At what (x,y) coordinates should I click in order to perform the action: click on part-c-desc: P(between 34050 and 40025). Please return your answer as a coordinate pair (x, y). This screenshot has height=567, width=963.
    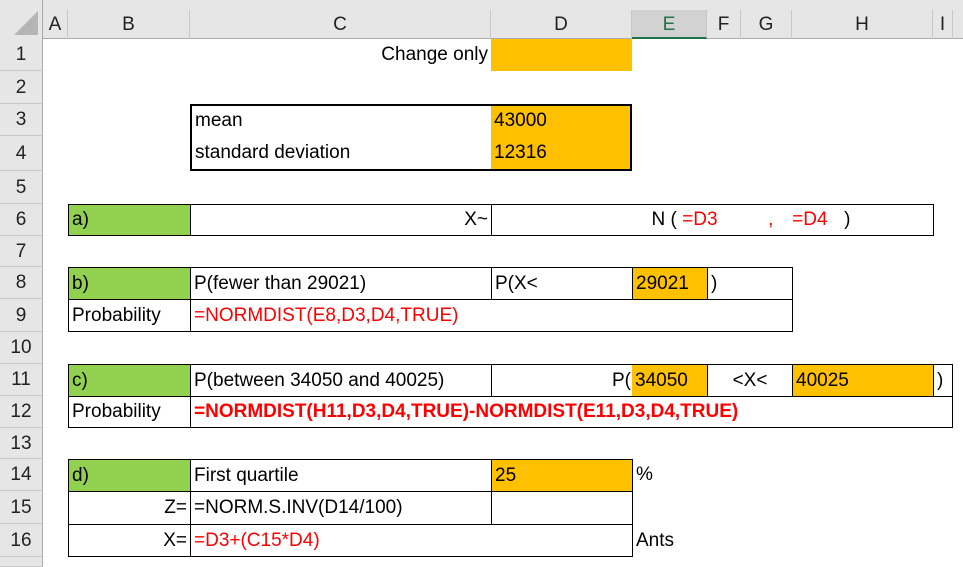
    Looking at the image, I should click on (340, 380).